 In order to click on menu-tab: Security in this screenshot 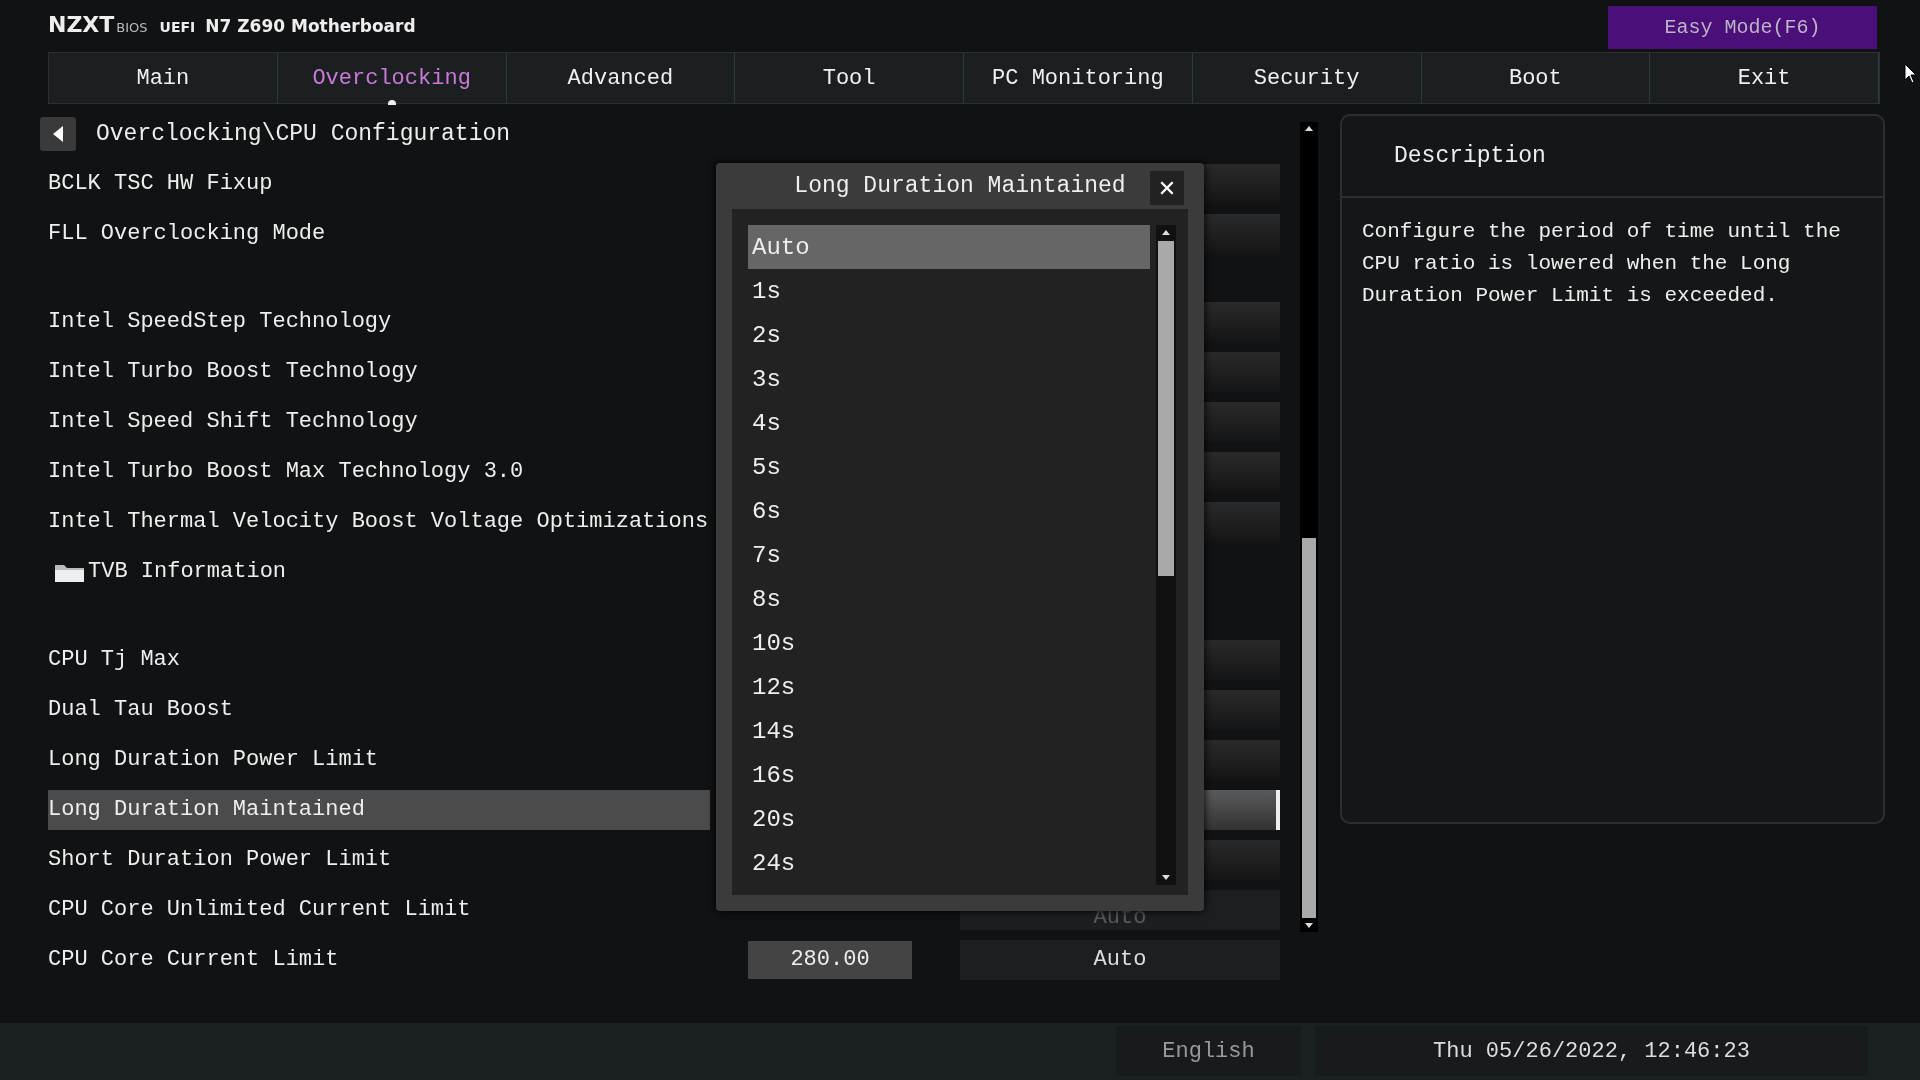, I will do `click(1307, 78)`.